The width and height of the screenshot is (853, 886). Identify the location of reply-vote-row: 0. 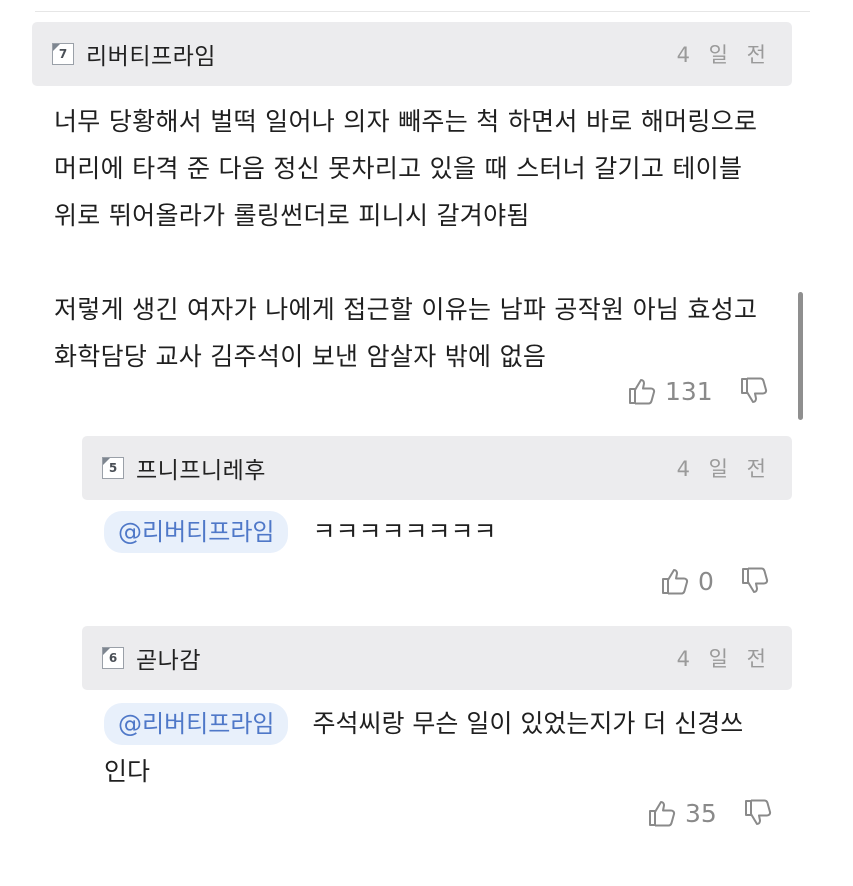
(715, 581).